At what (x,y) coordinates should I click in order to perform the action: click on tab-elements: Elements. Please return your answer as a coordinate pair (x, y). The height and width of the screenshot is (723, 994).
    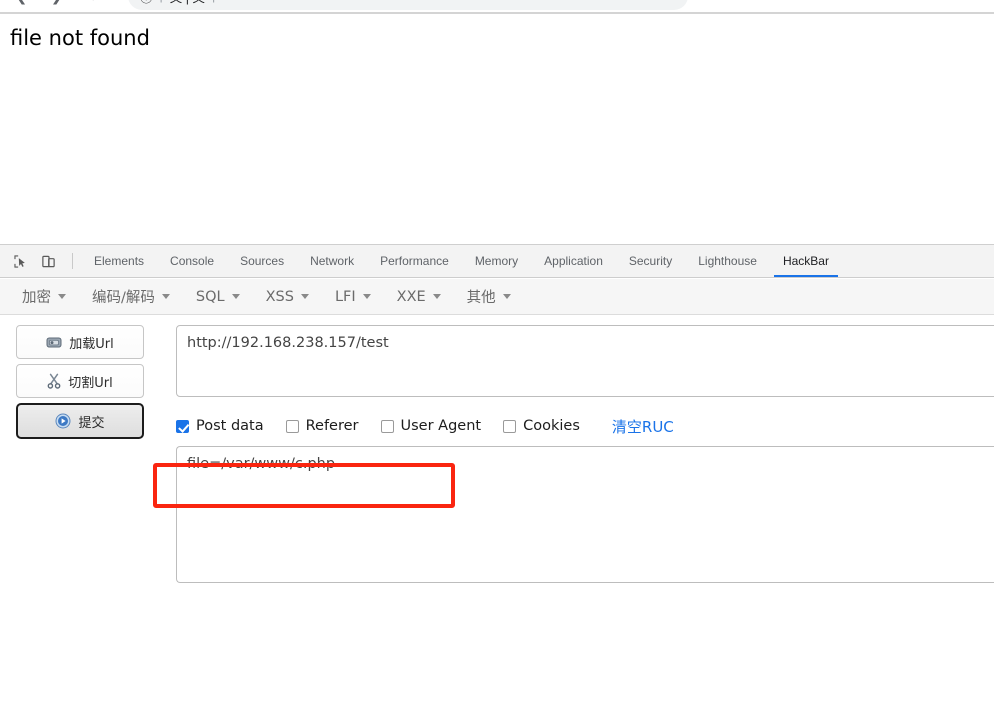
    Looking at the image, I should click on (119, 261).